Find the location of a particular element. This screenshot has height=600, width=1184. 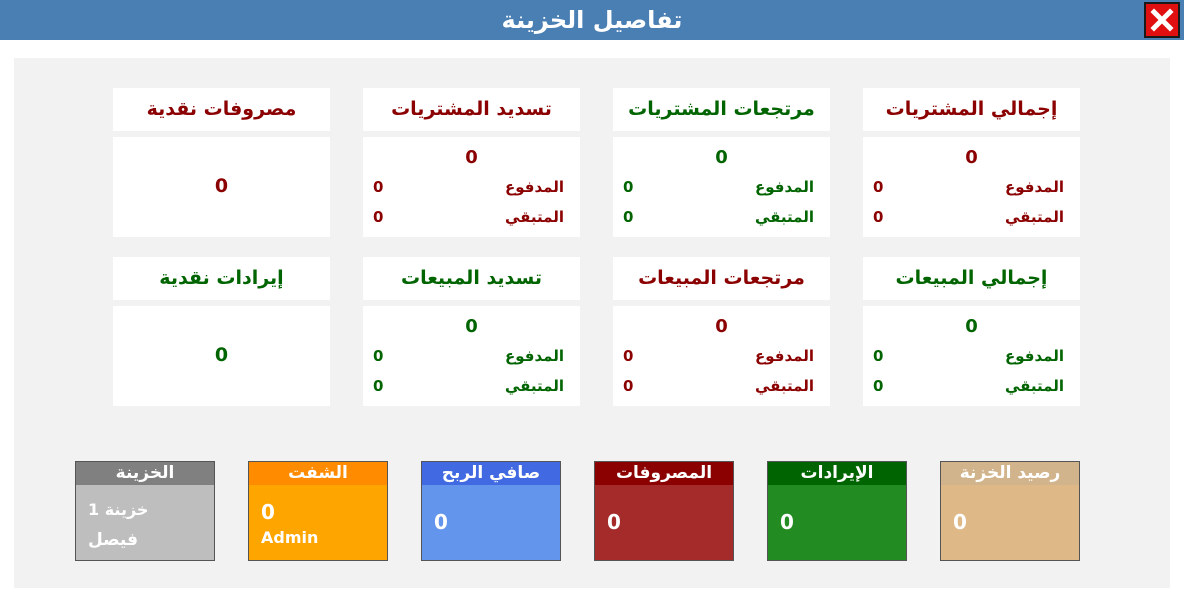

cash-expenses-card: 0 is located at coordinates (221, 187).